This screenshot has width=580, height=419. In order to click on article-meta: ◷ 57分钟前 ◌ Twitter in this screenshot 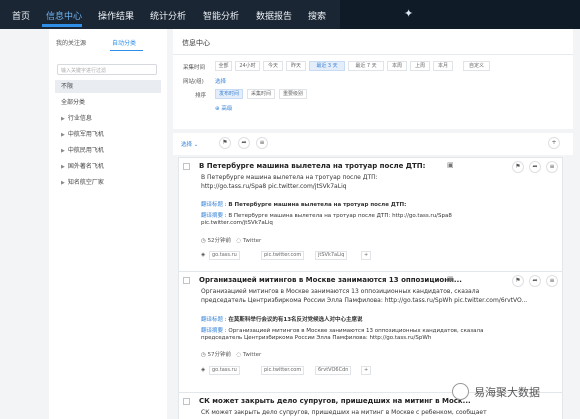, I will do `click(231, 354)`.